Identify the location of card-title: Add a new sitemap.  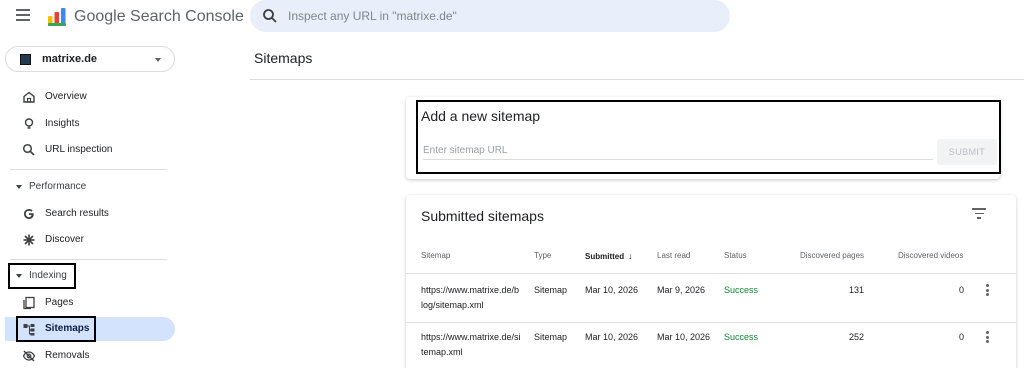
(481, 116).